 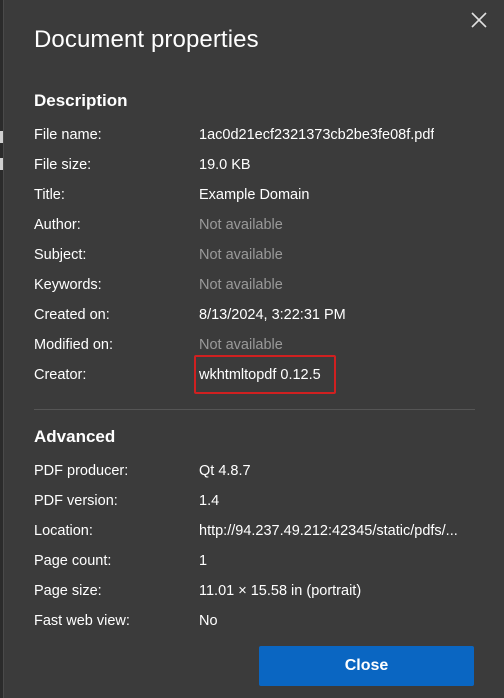 What do you see at coordinates (254, 409) in the screenshot?
I see `section-divider` at bounding box center [254, 409].